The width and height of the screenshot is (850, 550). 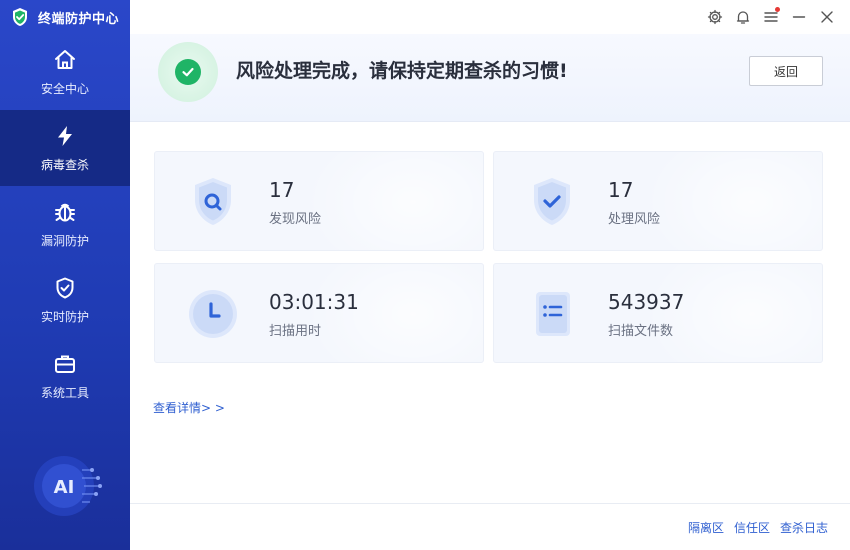 What do you see at coordinates (189, 407) in the screenshot?
I see `view-details-link: 查看详情> >` at bounding box center [189, 407].